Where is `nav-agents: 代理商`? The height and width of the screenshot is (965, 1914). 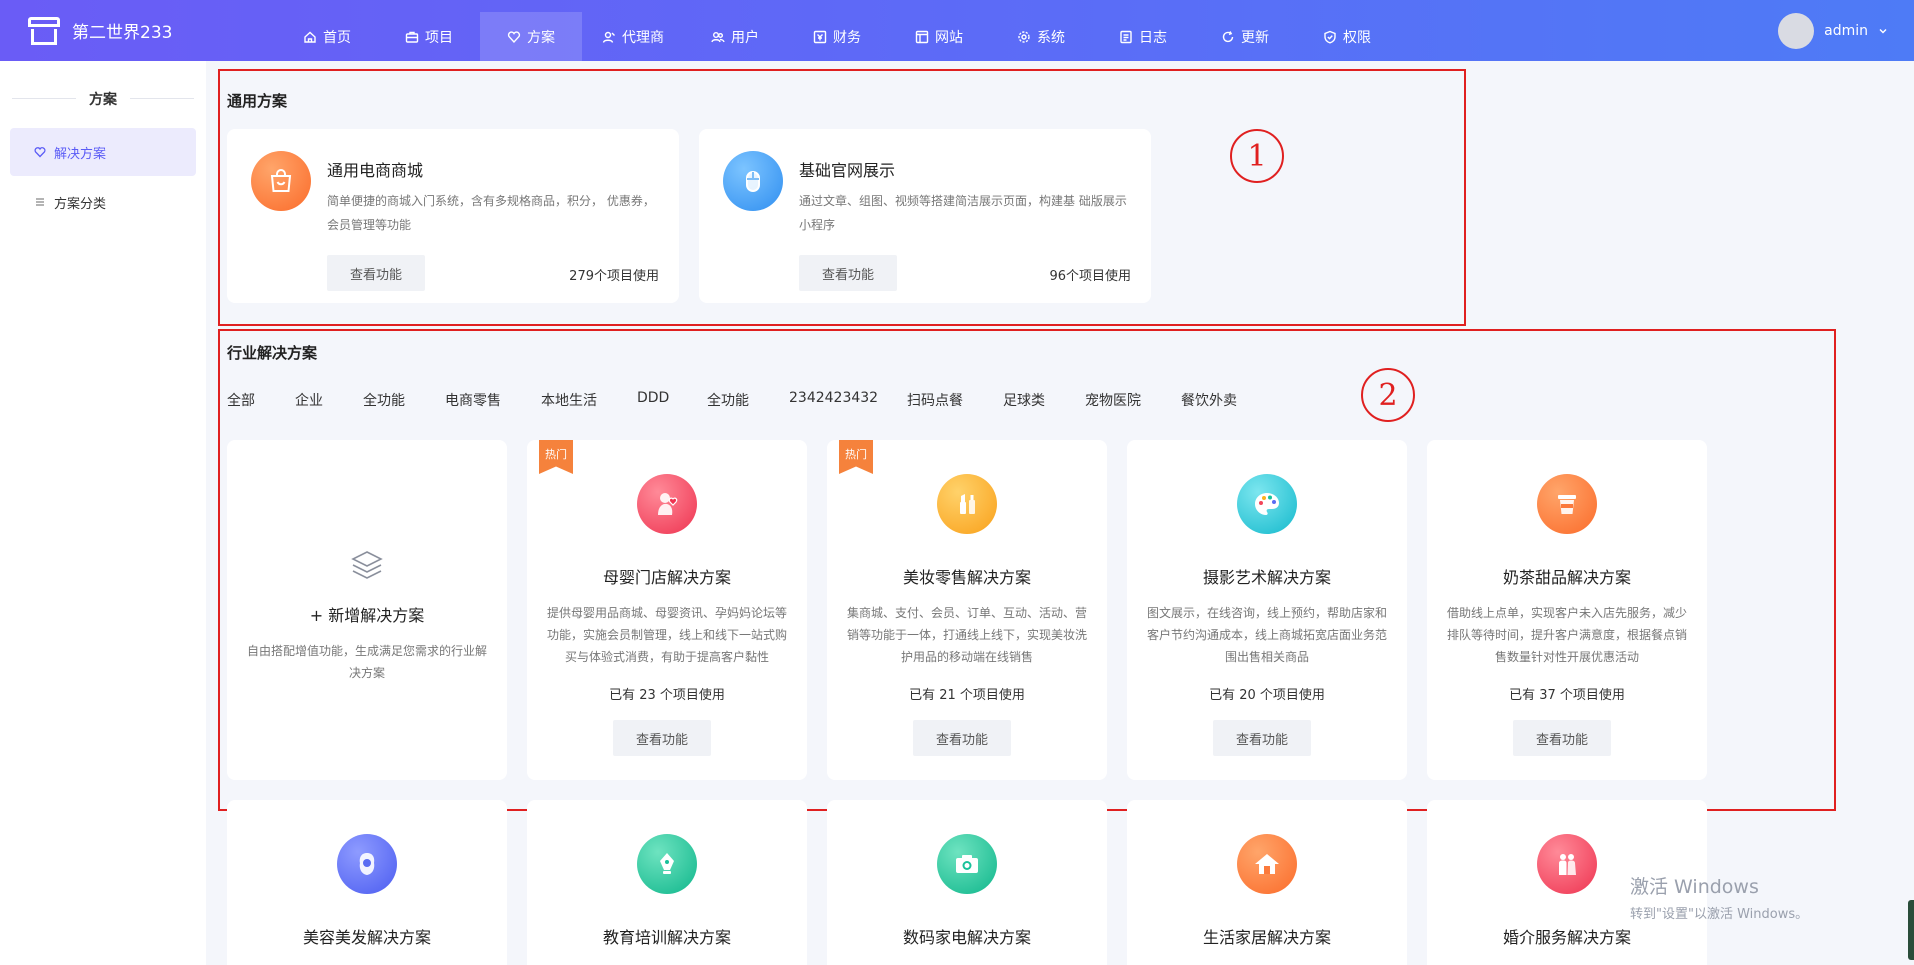 nav-agents: 代理商 is located at coordinates (633, 36).